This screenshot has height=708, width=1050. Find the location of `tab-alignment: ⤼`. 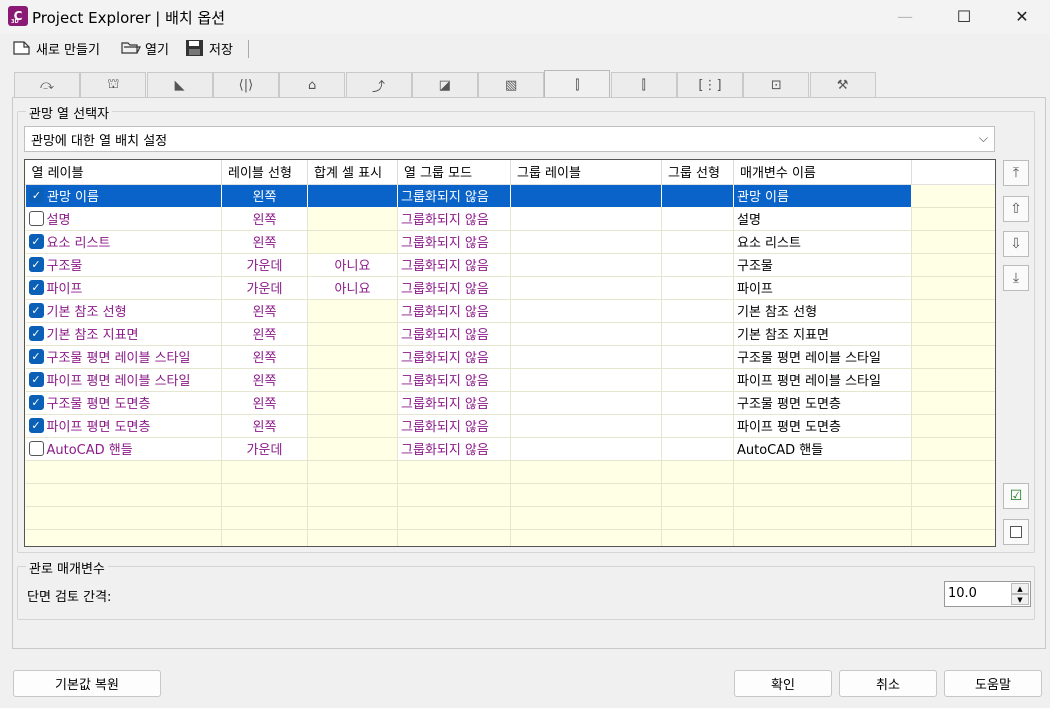

tab-alignment: ⤼ is located at coordinates (47, 85).